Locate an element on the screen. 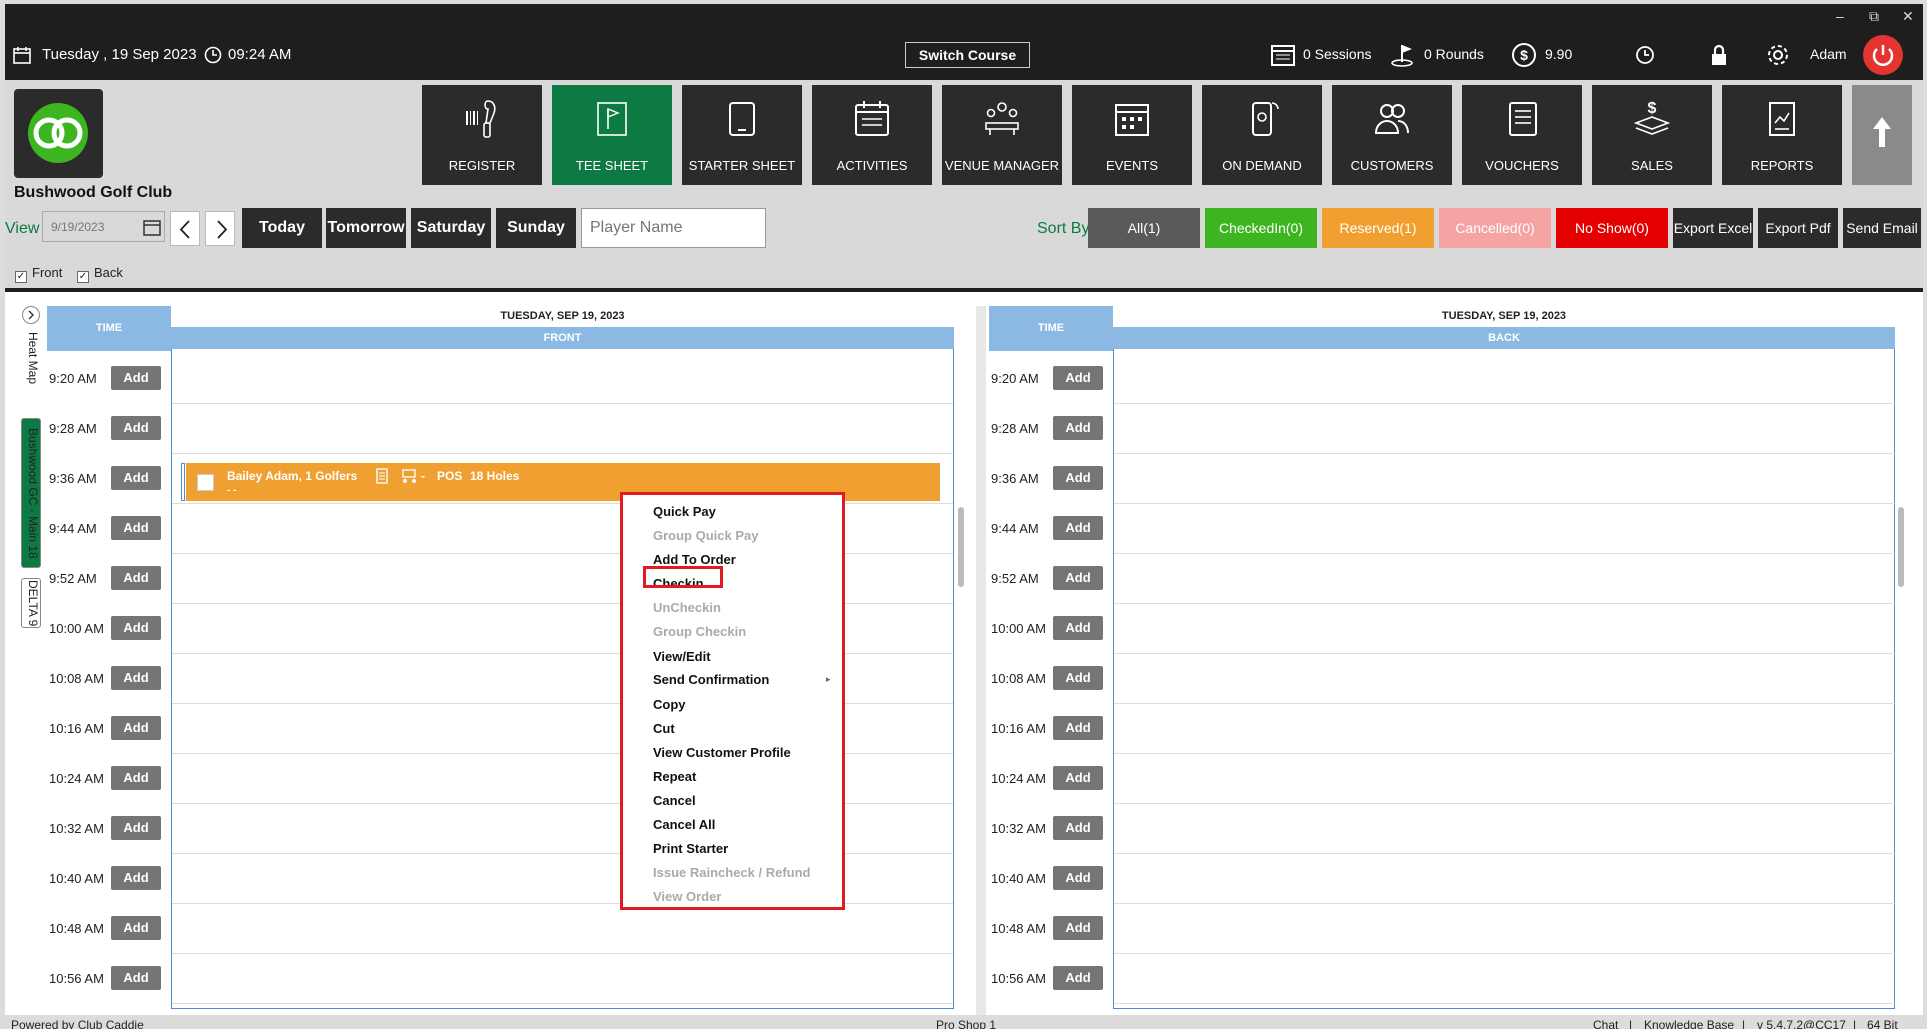 The height and width of the screenshot is (1029, 1927). submenu-arrow-icon: ▸ is located at coordinates (828, 679).